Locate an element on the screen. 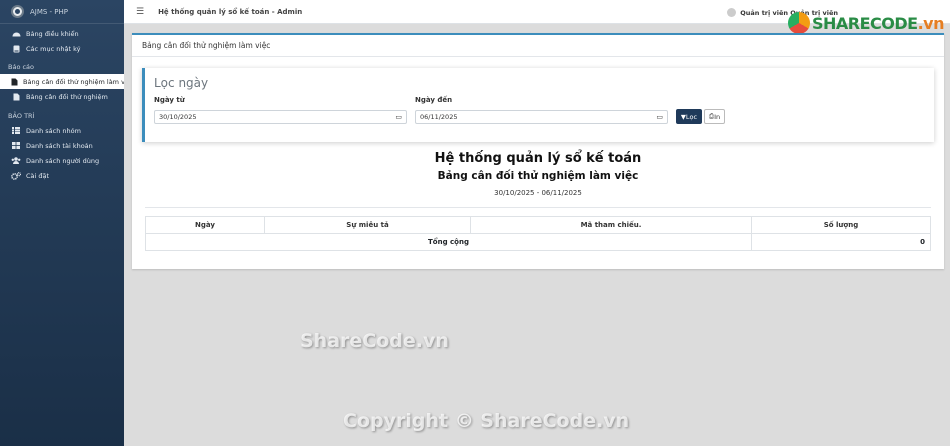 Image resolution: width=950 pixels, height=446 pixels. brand: AJMS - PHP is located at coordinates (62, 12).